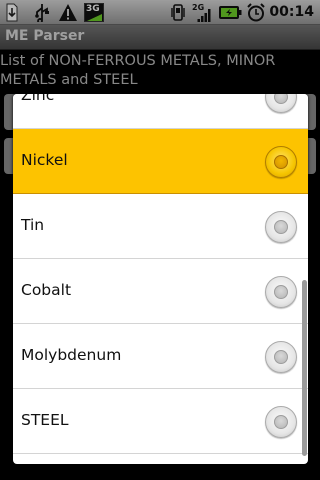 The height and width of the screenshot is (480, 320). Describe the element at coordinates (304, 368) in the screenshot. I see `list-scrollbar` at that location.